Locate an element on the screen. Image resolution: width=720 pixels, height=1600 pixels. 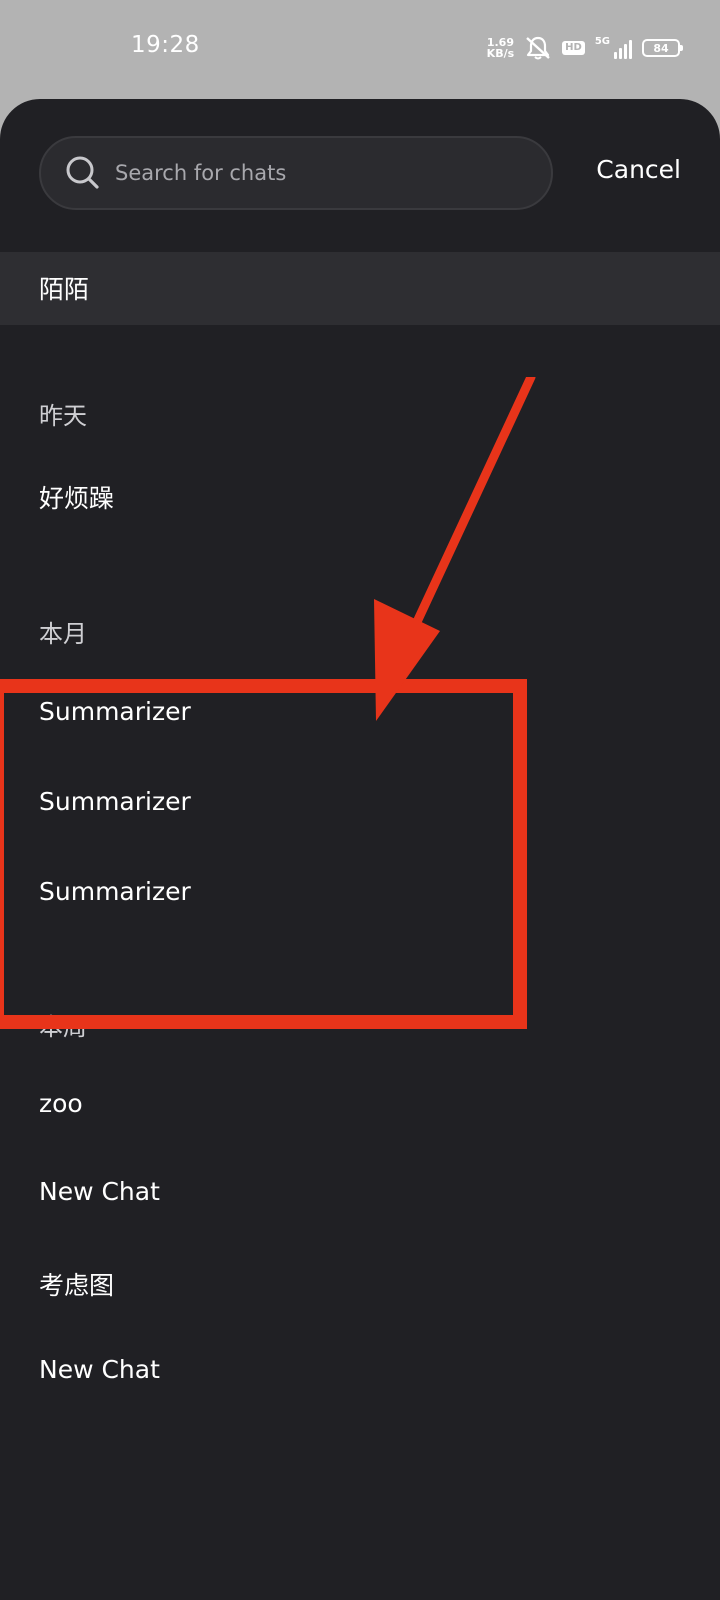
group-label-this-month: 本月 is located at coordinates (63, 634).